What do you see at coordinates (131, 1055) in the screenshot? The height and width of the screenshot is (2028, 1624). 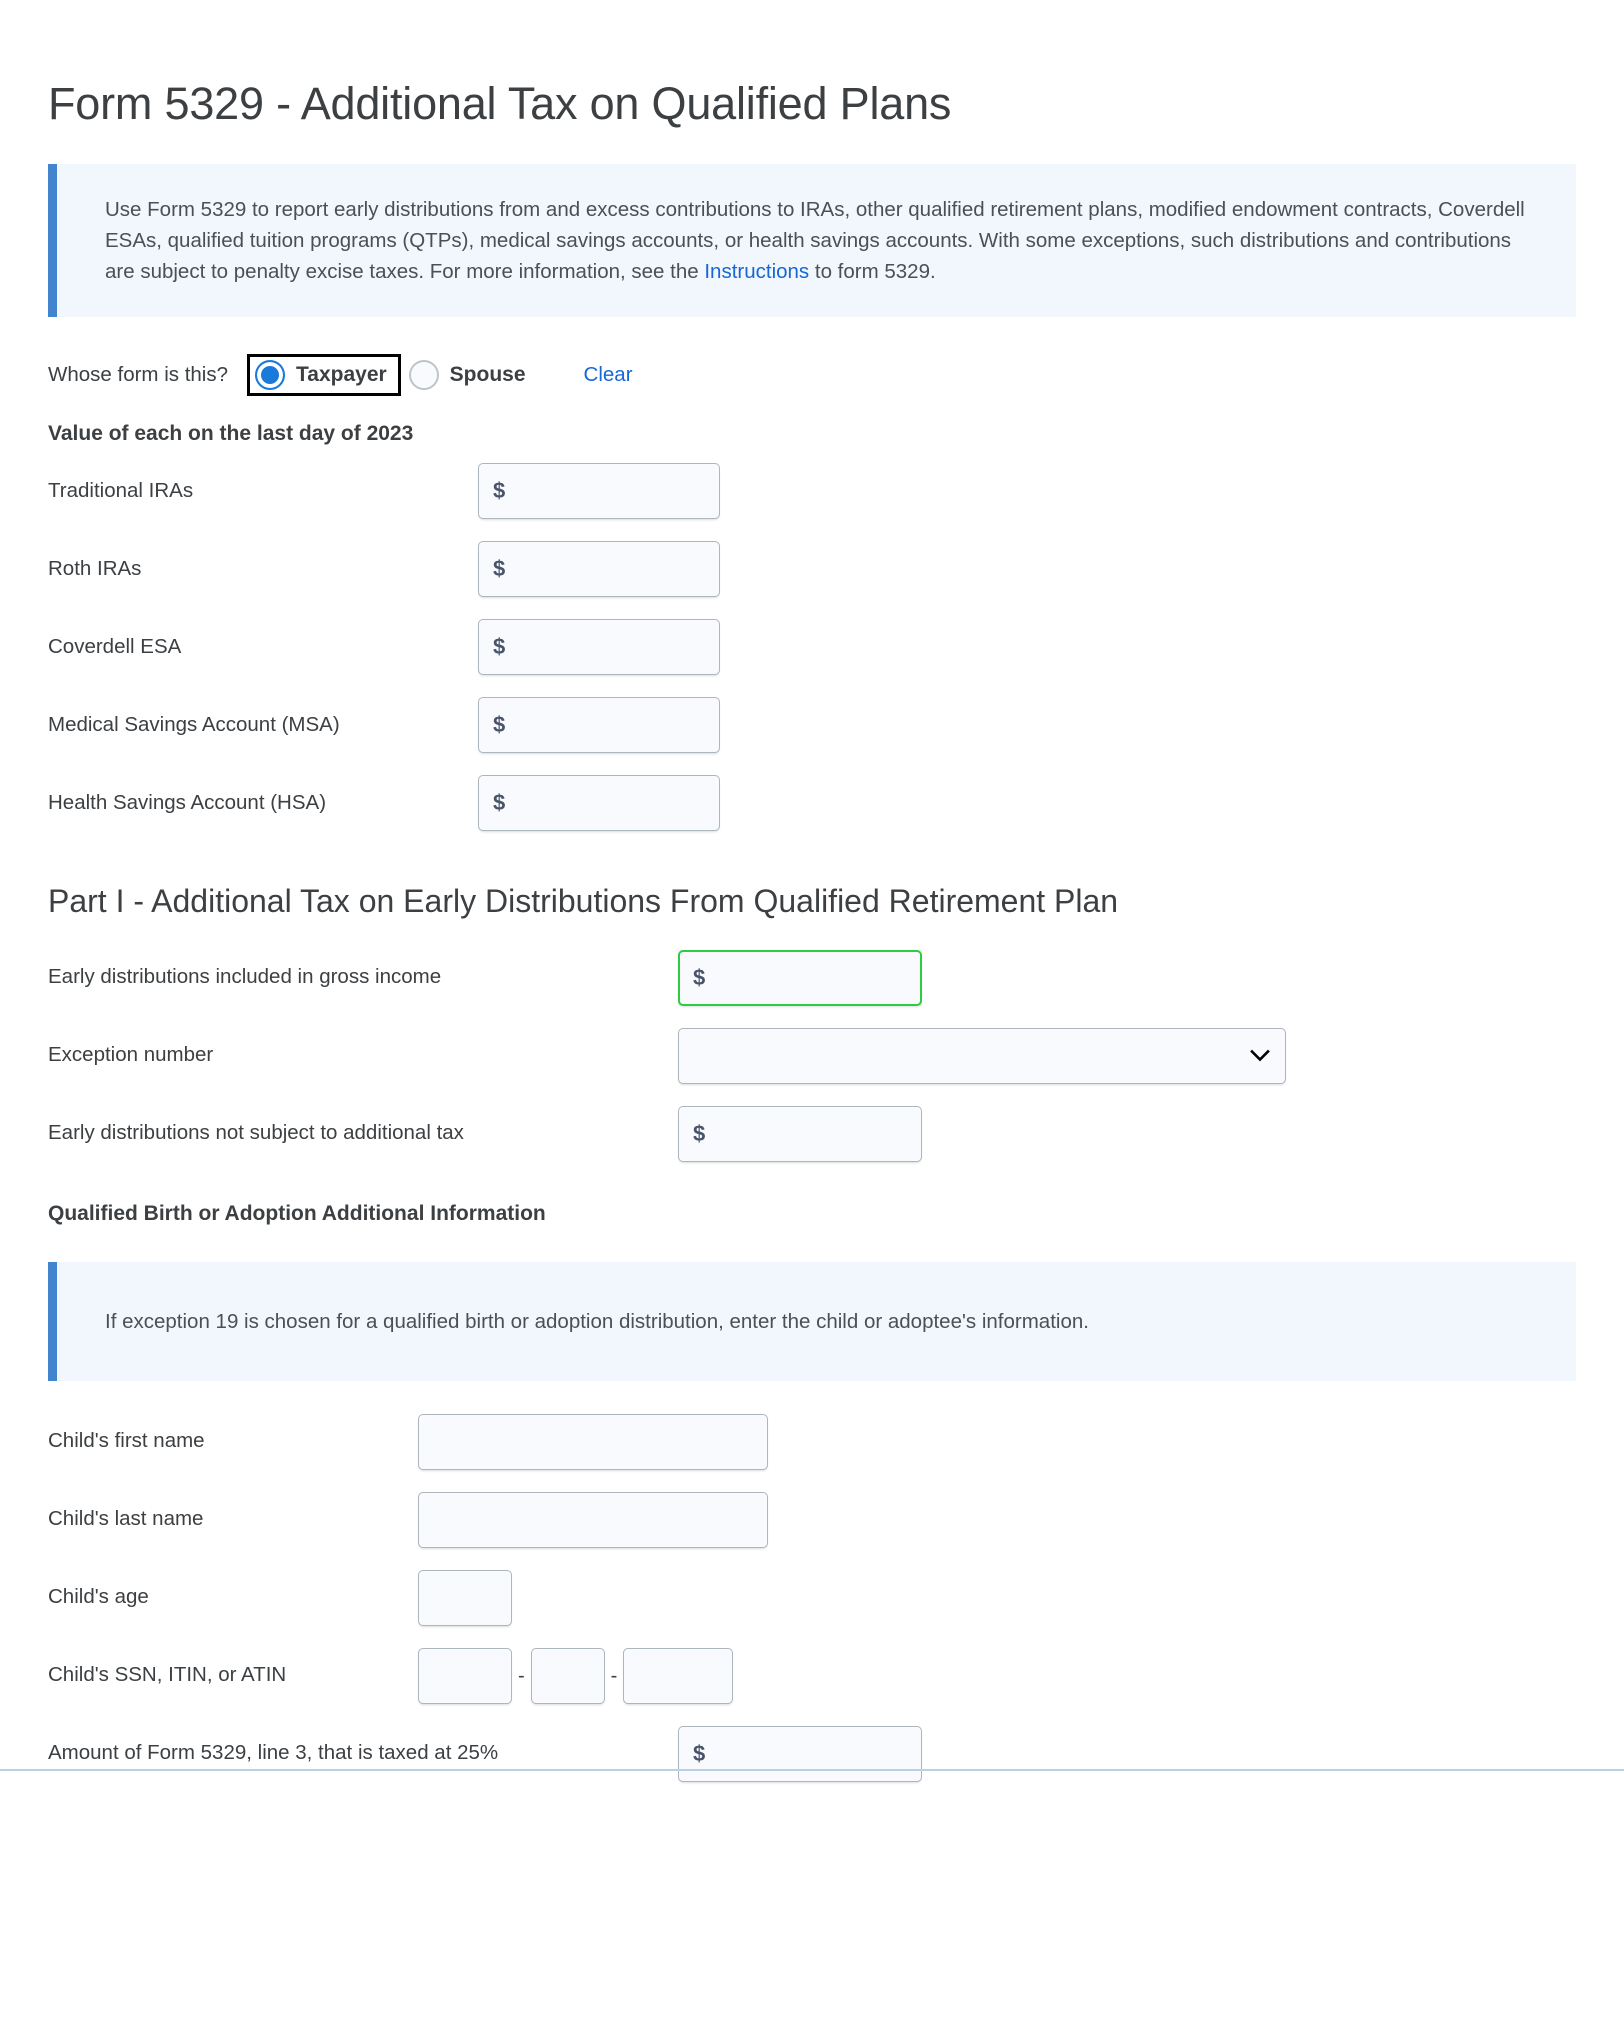 I see `label-exception-number: Exception number` at bounding box center [131, 1055].